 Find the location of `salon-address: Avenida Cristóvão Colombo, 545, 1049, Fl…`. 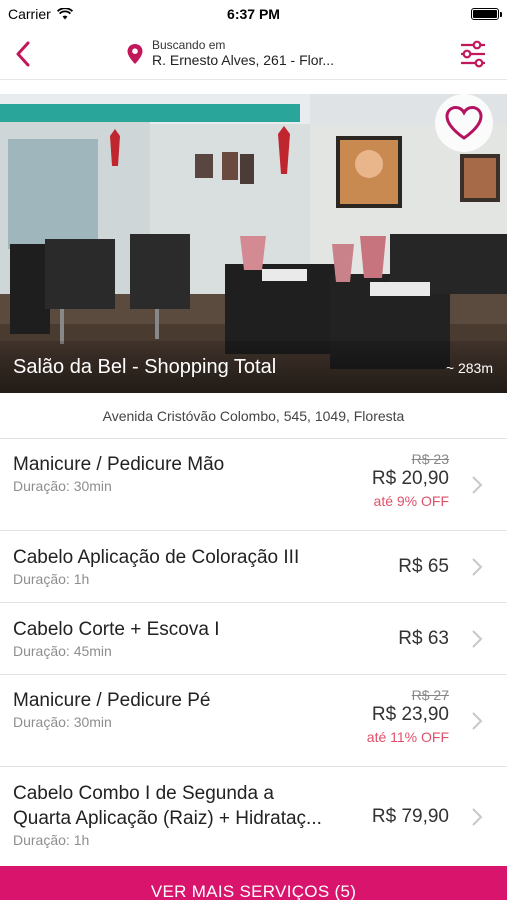

salon-address: Avenida Cristóvão Colombo, 545, 1049, Fl… is located at coordinates (253, 416).